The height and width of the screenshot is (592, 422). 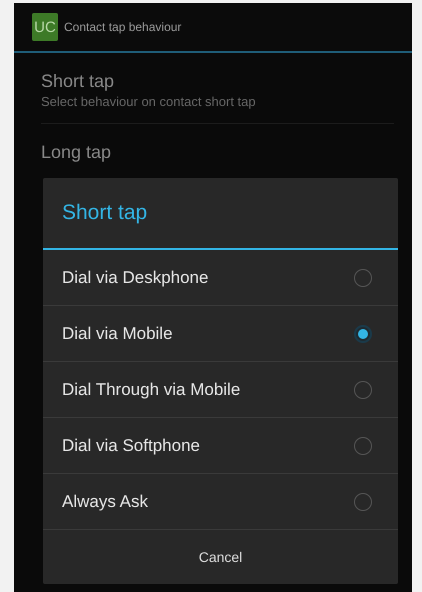 What do you see at coordinates (149, 102) in the screenshot?
I see `preference-summary: Select behaviour on contact short tap` at bounding box center [149, 102].